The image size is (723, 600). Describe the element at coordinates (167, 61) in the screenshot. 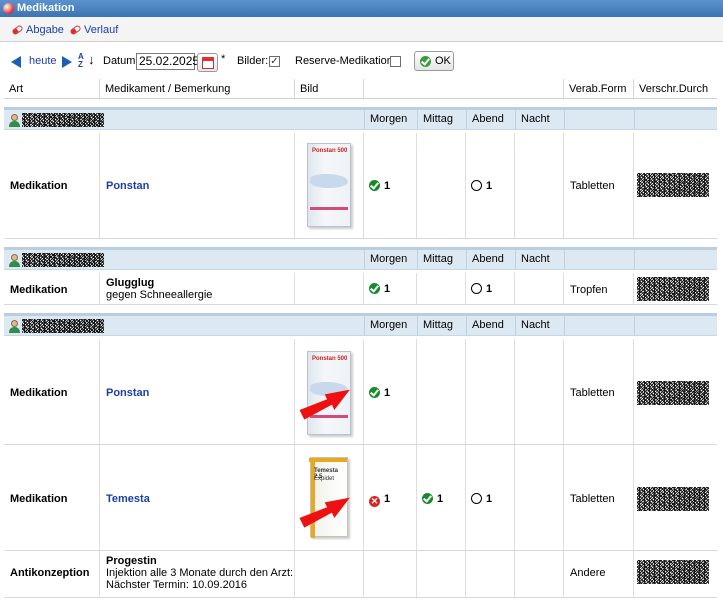

I see `date-input: 25.02.2025` at that location.